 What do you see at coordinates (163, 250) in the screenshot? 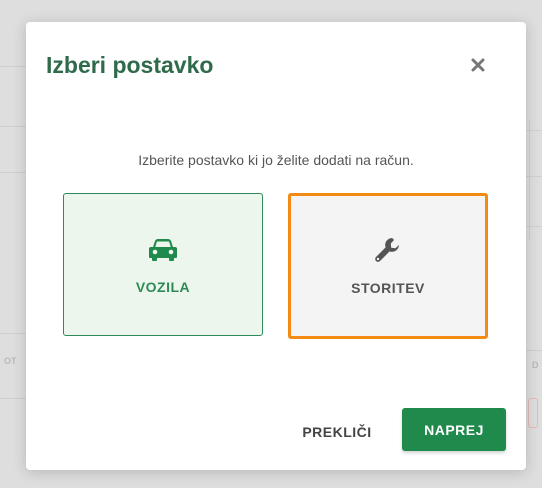
I see `car-icon` at bounding box center [163, 250].